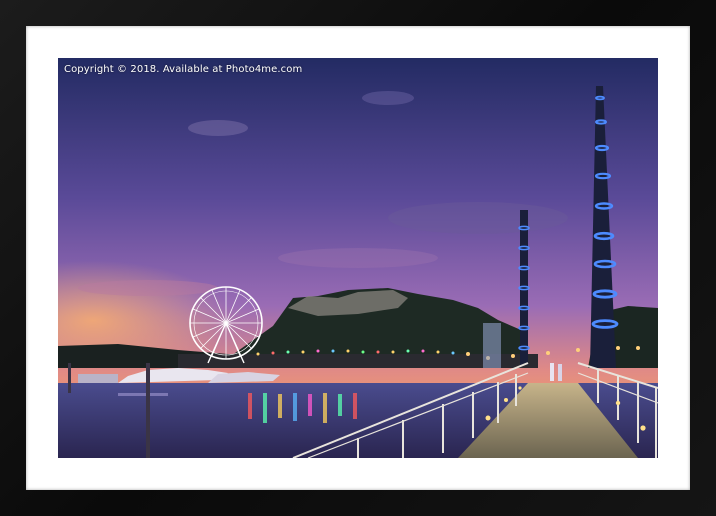 The height and width of the screenshot is (516, 716). What do you see at coordinates (492, 345) in the screenshot?
I see `bridge-tower` at bounding box center [492, 345].